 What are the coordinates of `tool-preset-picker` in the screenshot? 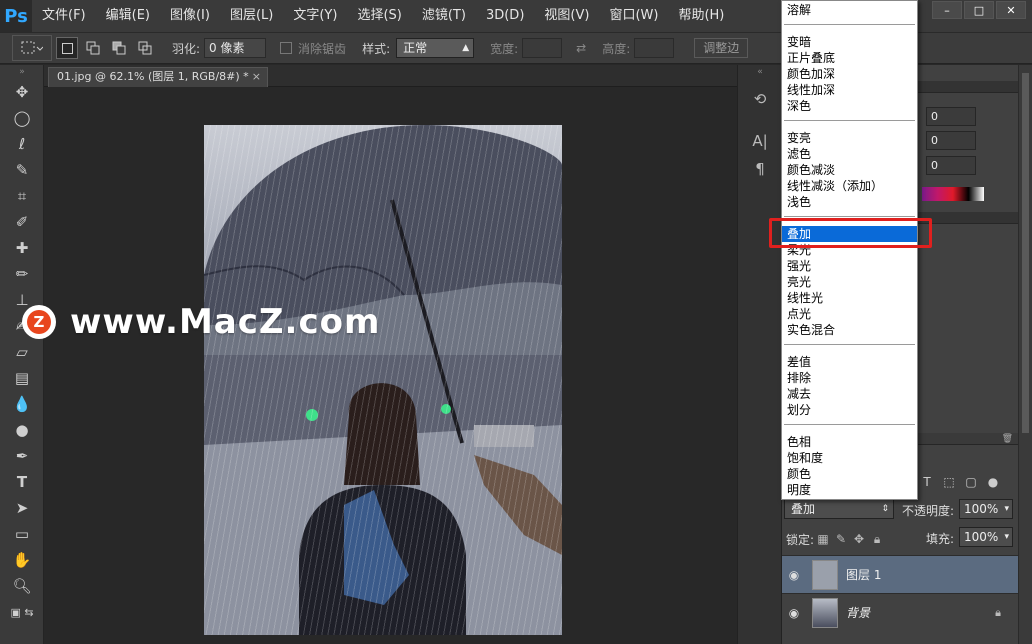 It's located at (32, 48).